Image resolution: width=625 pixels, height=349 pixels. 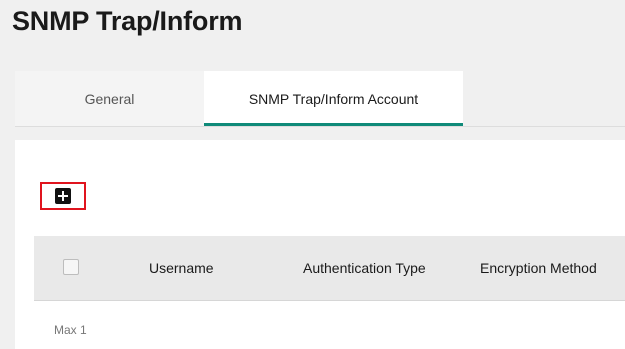 I want to click on add-account-button, so click(x=63, y=196).